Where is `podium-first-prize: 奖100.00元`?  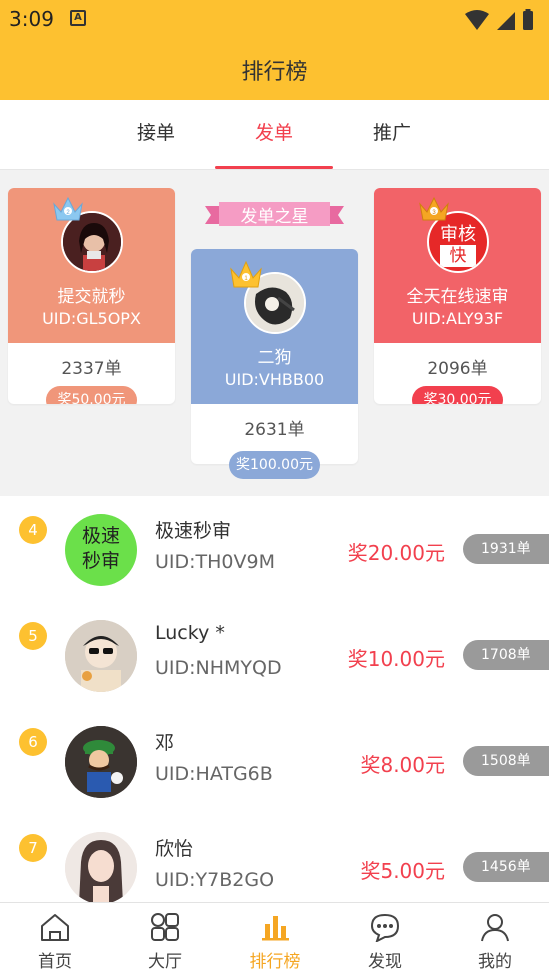 podium-first-prize: 奖100.00元 is located at coordinates (274, 465).